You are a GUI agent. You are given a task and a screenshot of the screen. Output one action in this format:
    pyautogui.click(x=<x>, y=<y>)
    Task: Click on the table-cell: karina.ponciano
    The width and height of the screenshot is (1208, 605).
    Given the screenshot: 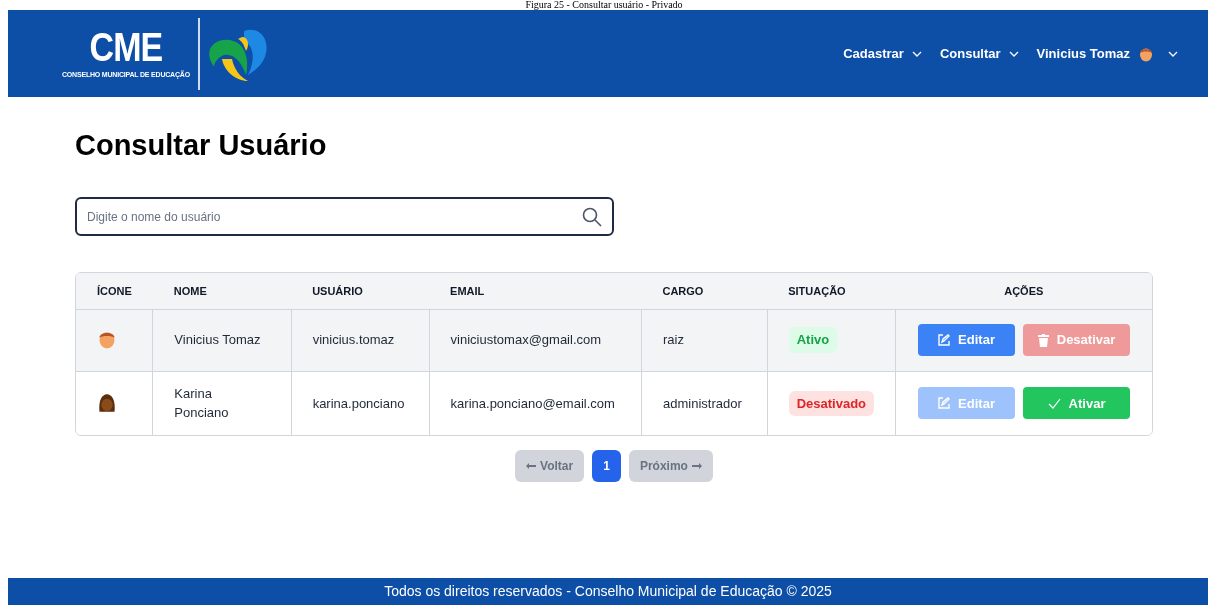 What is the action you would take?
    pyautogui.click(x=358, y=403)
    